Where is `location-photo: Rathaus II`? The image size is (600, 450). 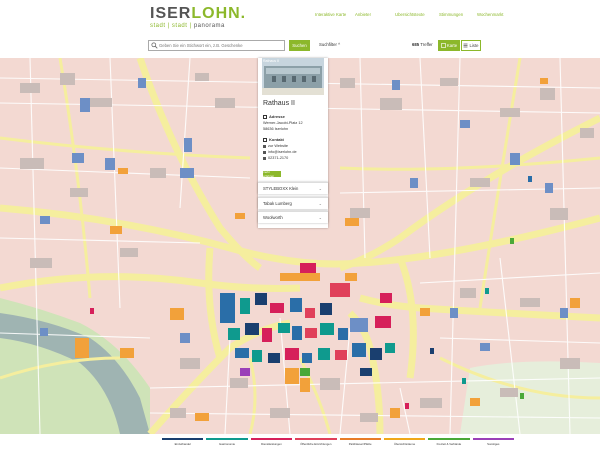 location-photo: Rathaus II is located at coordinates (293, 76).